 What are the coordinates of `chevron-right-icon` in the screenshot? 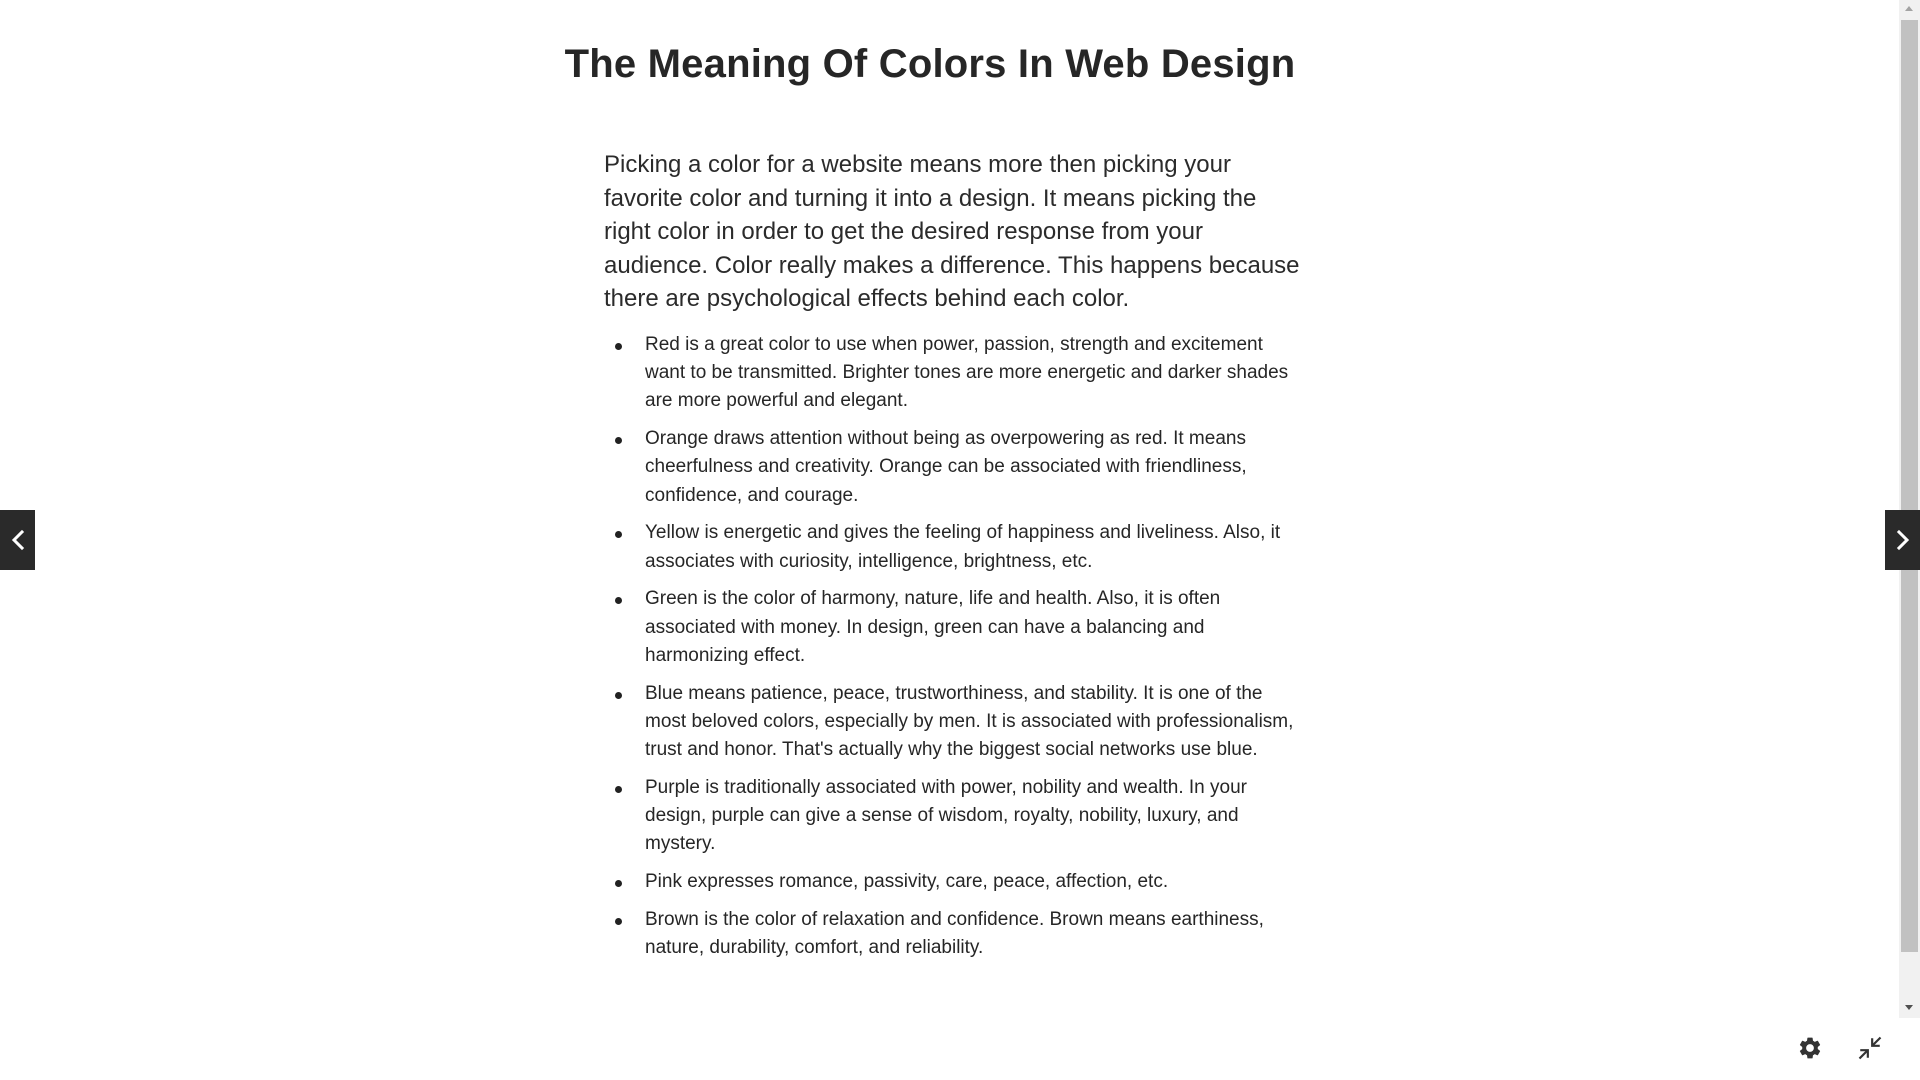 It's located at (1902, 540).